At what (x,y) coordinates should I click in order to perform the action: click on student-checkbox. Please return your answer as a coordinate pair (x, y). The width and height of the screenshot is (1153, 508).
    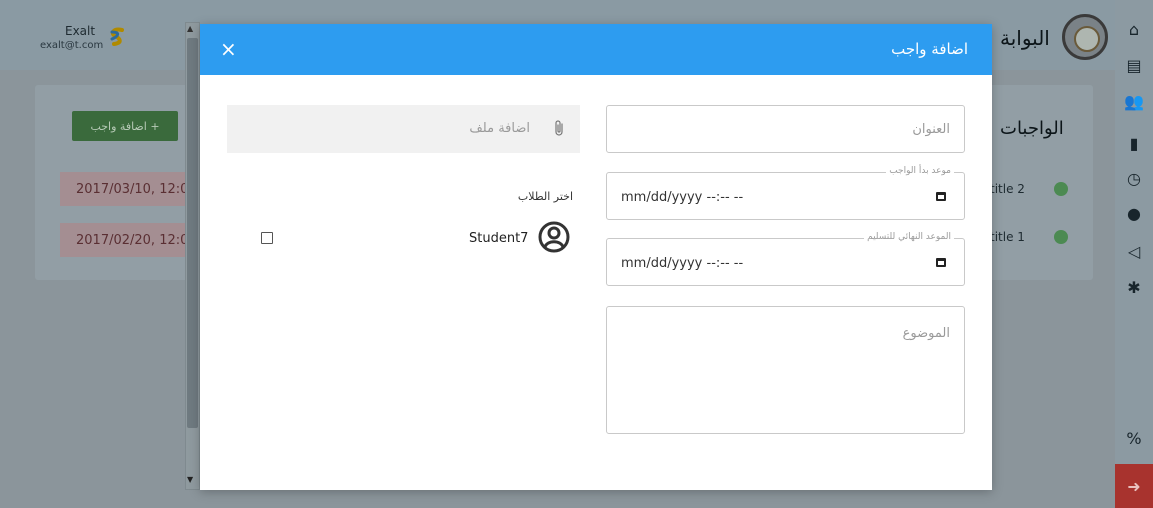
    Looking at the image, I should click on (267, 238).